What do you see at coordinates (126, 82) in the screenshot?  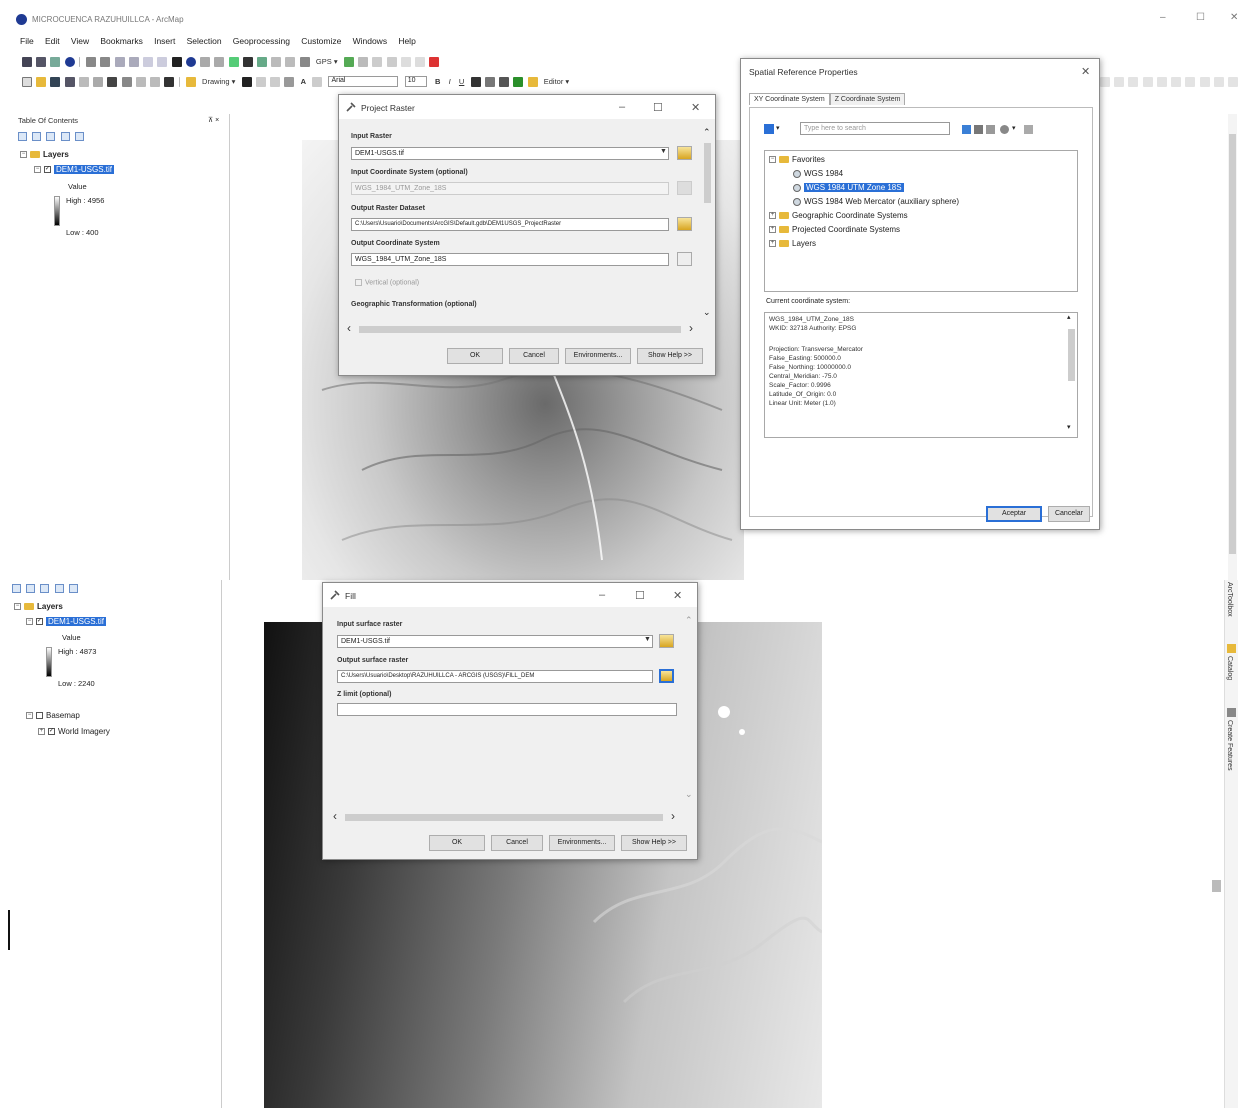 I see `delete-icon` at bounding box center [126, 82].